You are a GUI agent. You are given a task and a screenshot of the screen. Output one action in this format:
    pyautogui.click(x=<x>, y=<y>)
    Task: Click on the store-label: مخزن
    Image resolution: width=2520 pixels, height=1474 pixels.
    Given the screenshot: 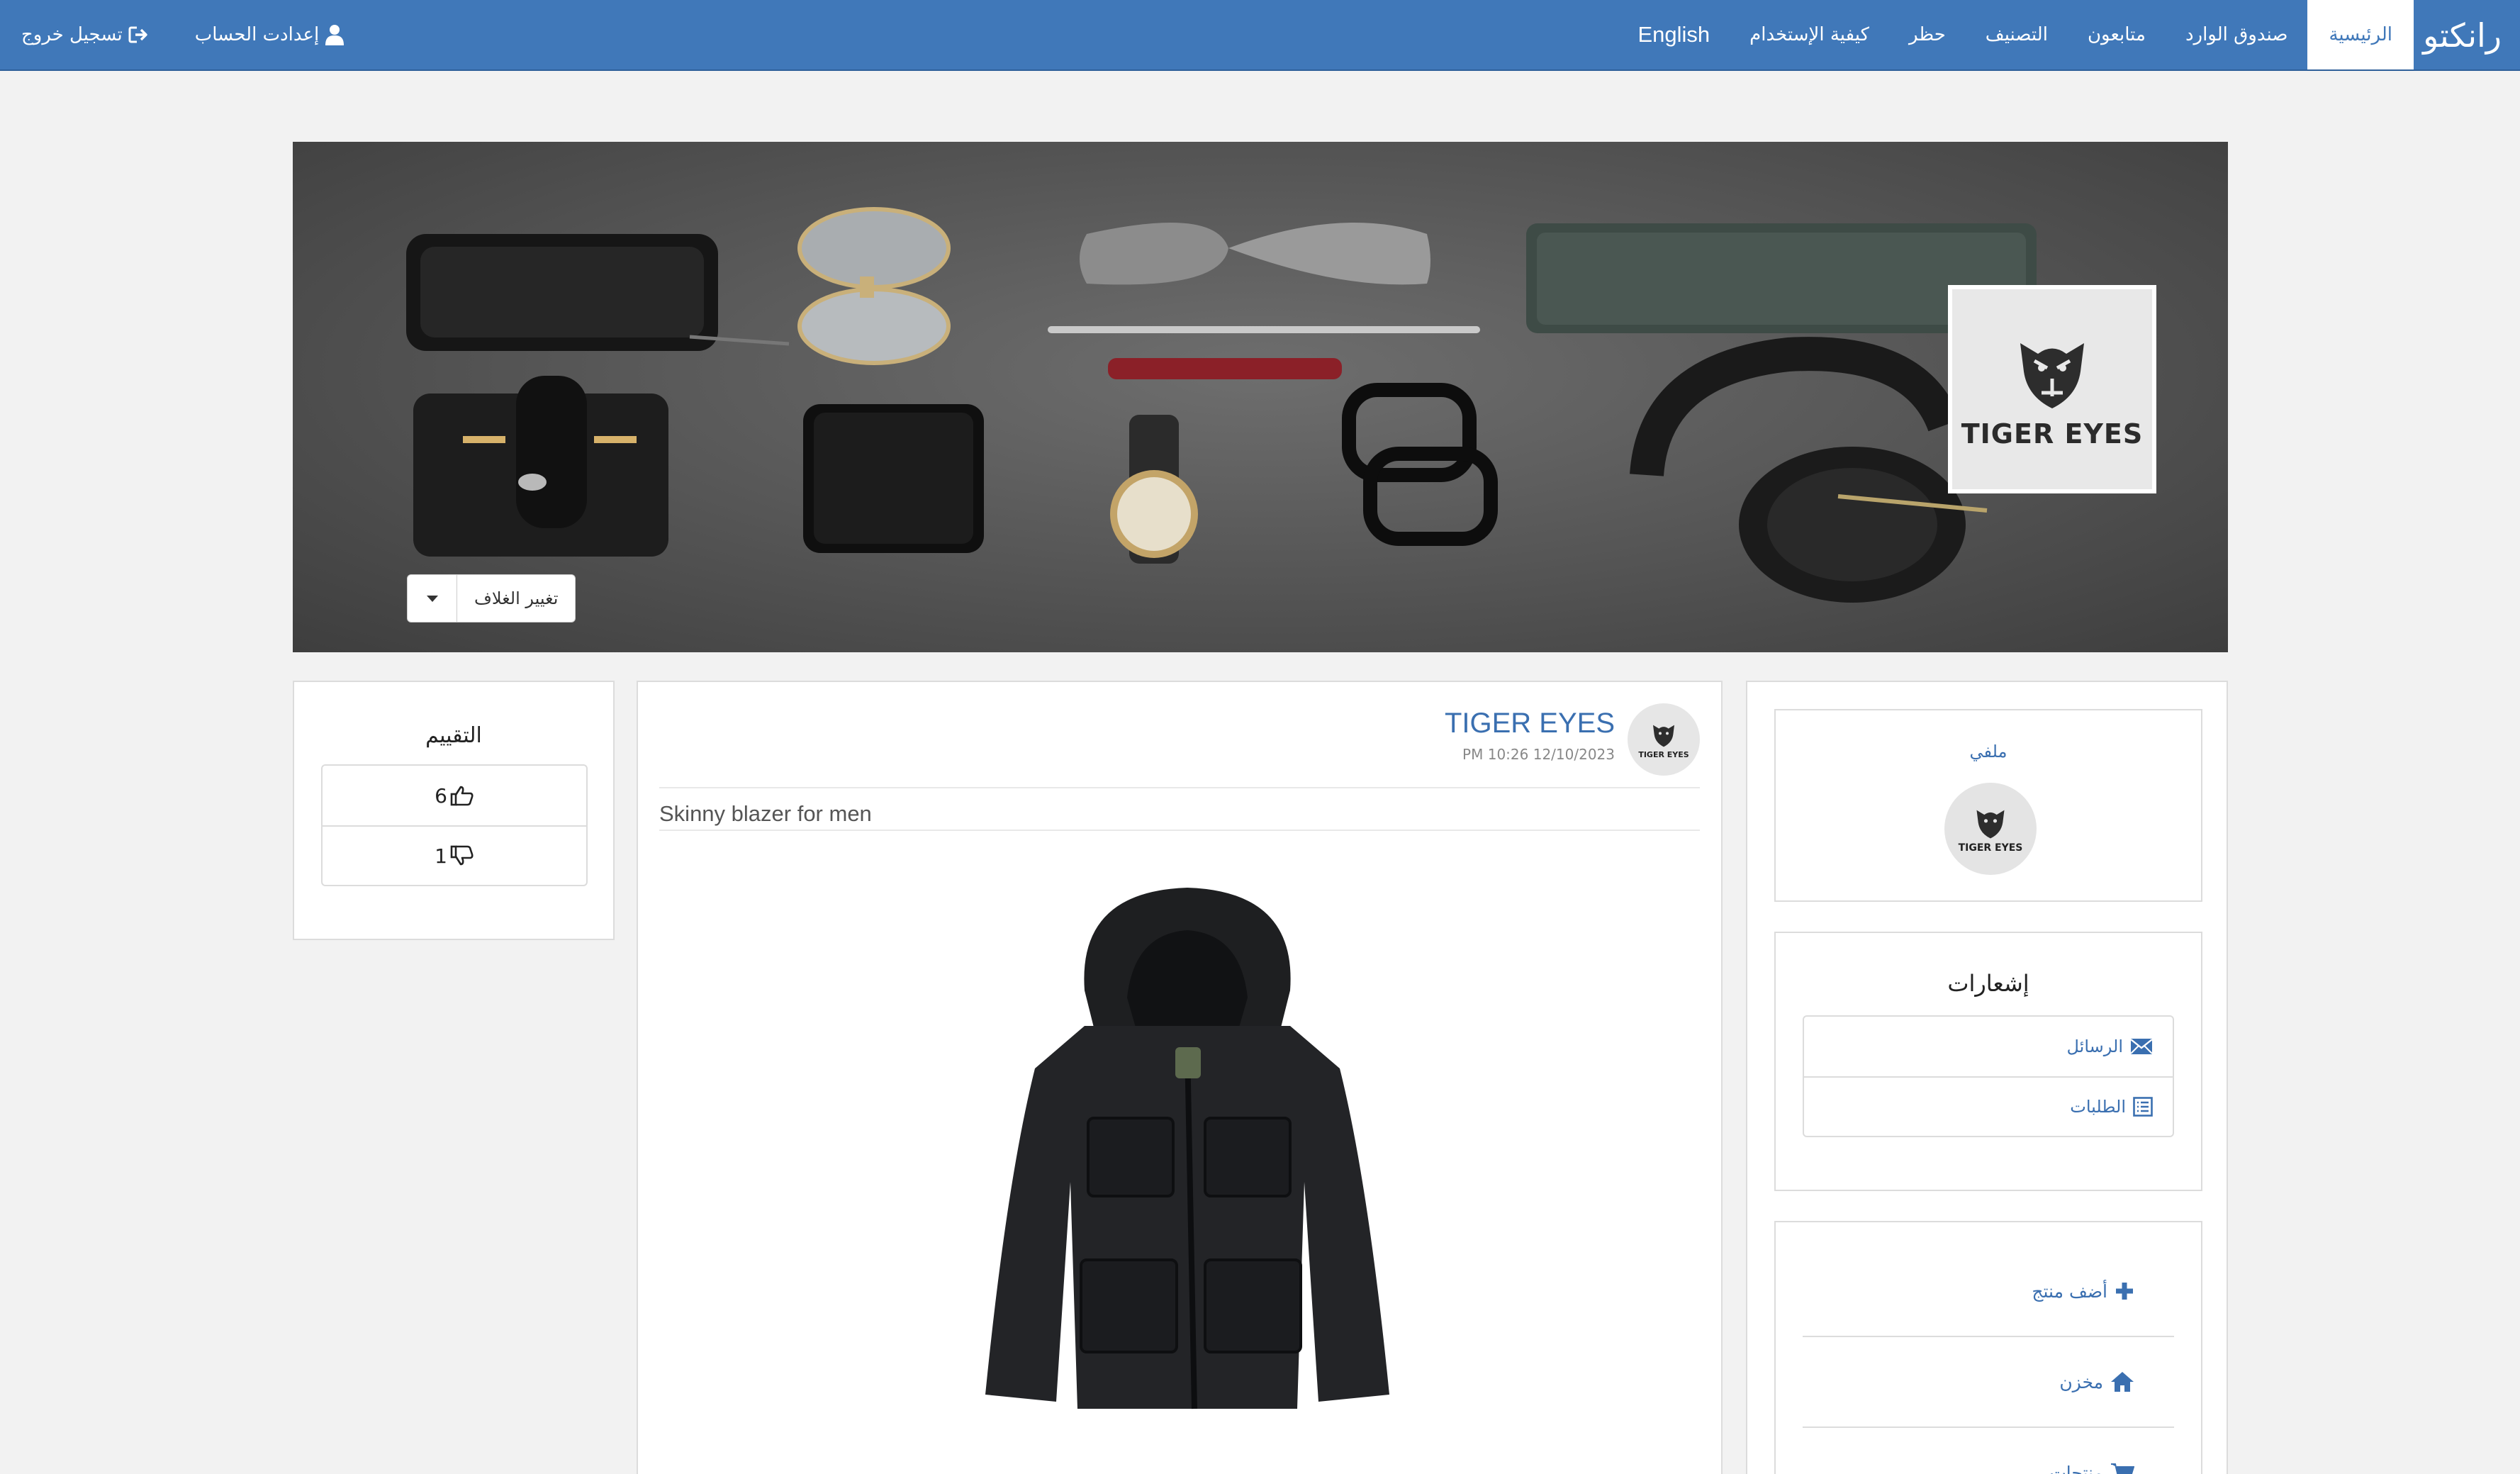 What is the action you would take?
    pyautogui.click(x=2081, y=1381)
    